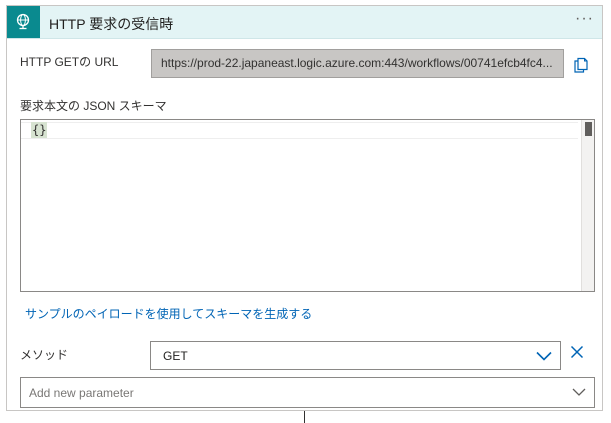  What do you see at coordinates (588, 129) in the screenshot?
I see `editor-scrollbar-thumb` at bounding box center [588, 129].